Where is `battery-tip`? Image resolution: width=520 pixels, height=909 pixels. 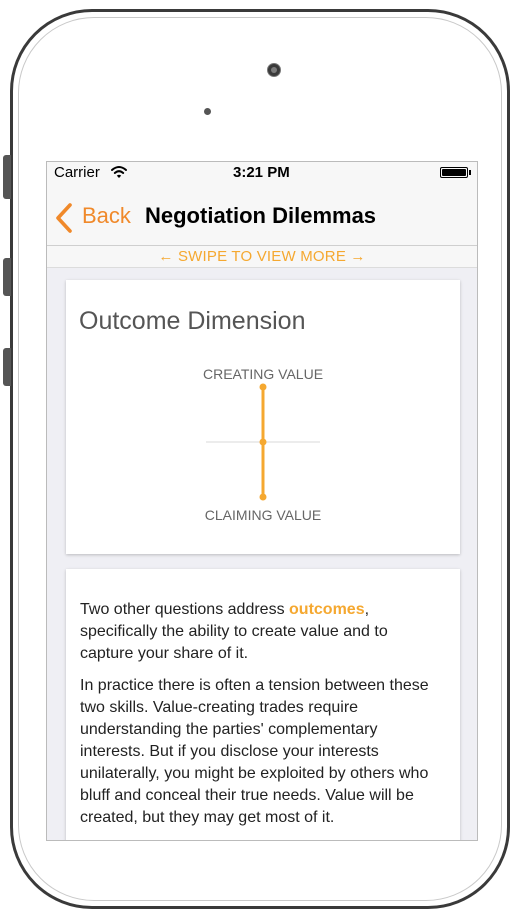
battery-tip is located at coordinates (470, 172).